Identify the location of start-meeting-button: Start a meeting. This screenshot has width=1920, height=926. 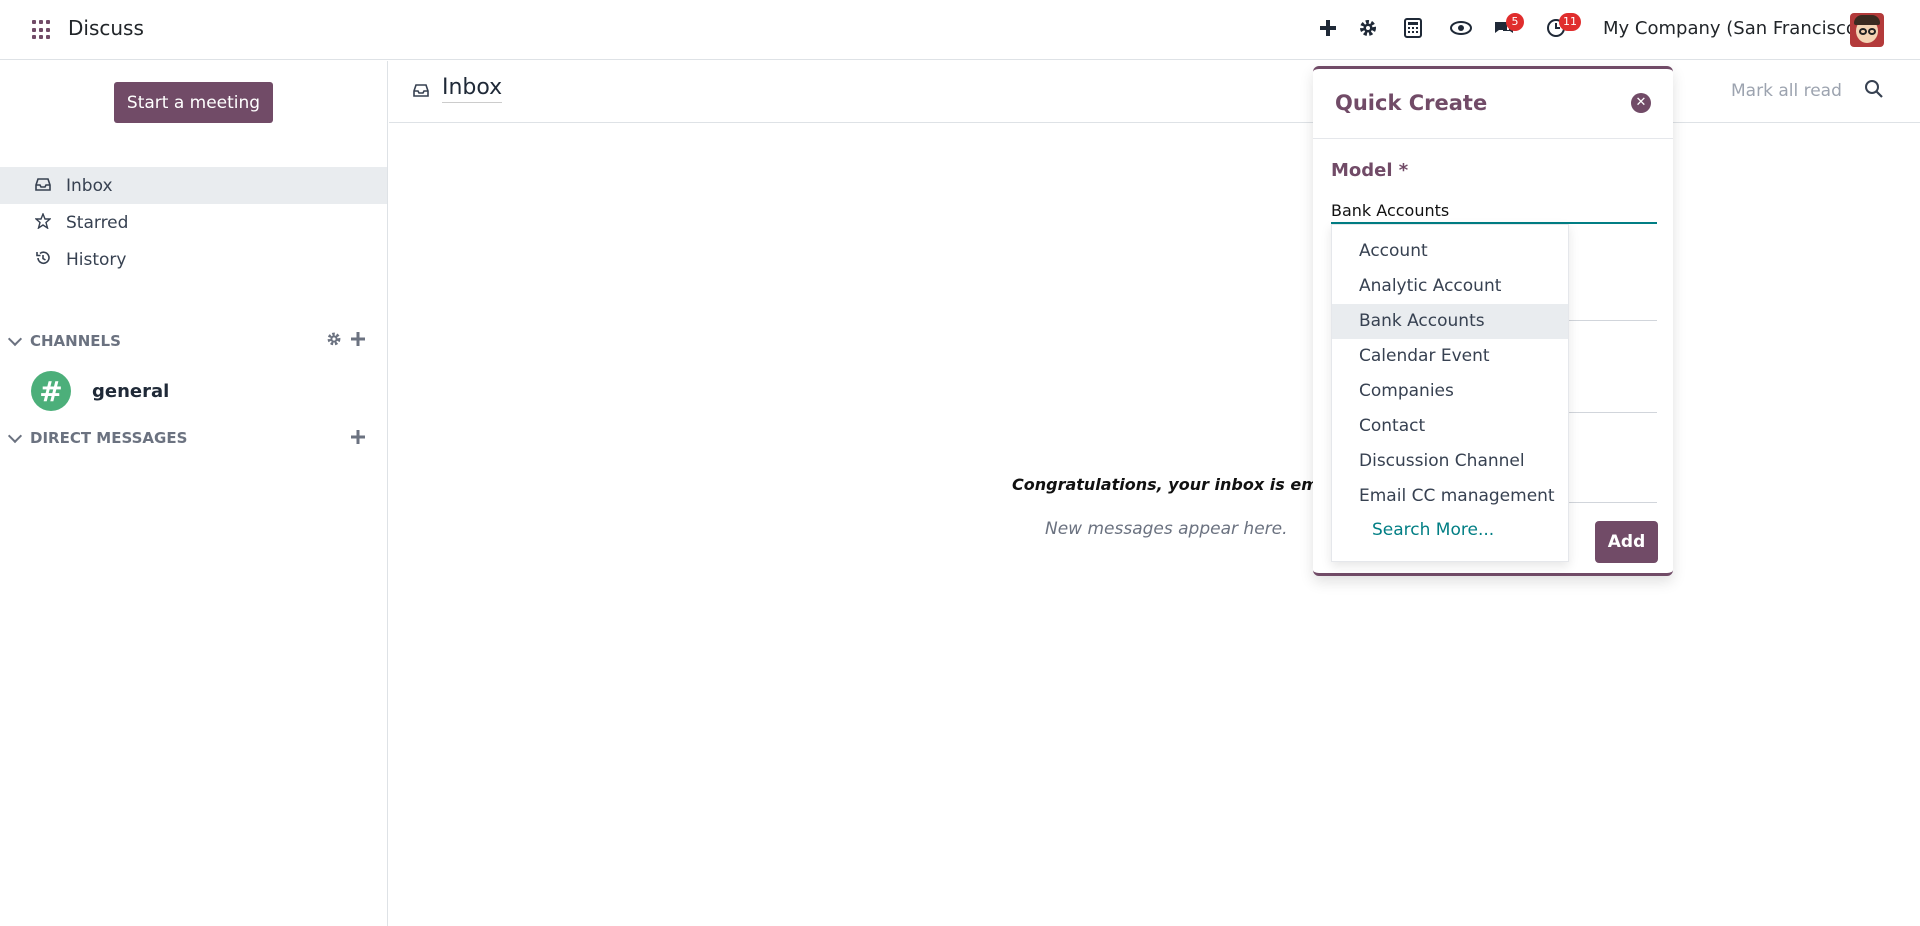
(193, 102).